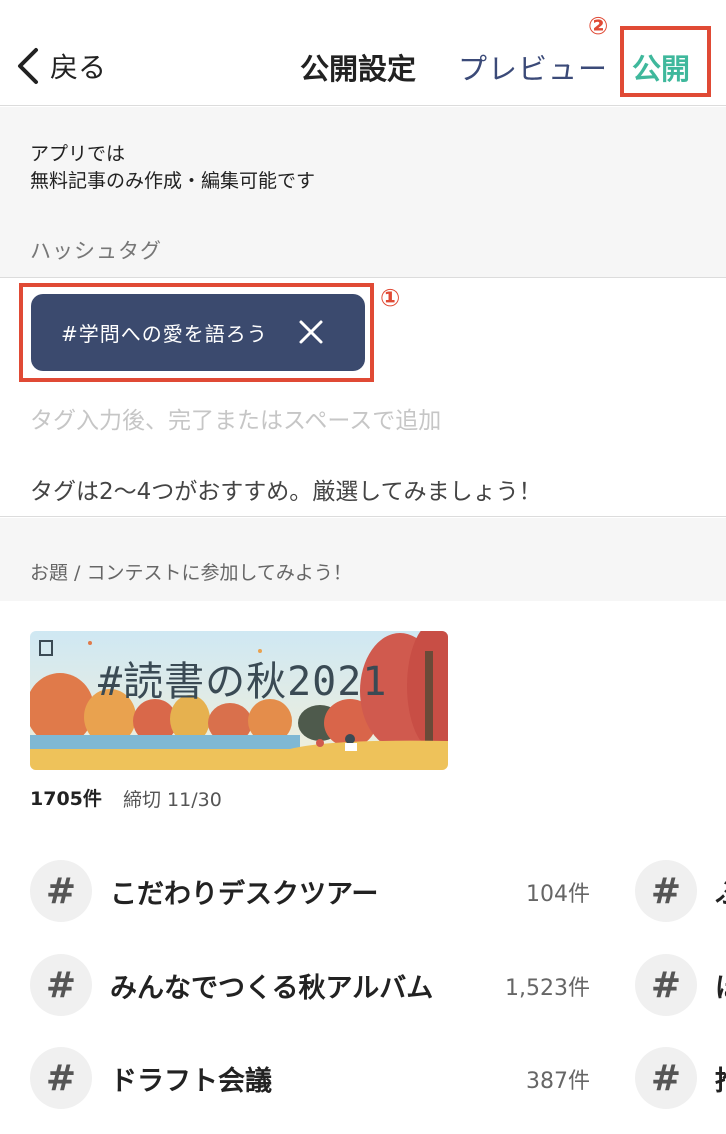 The width and height of the screenshot is (726, 1134). I want to click on hashtag-list-item: # ほ, so click(680, 985).